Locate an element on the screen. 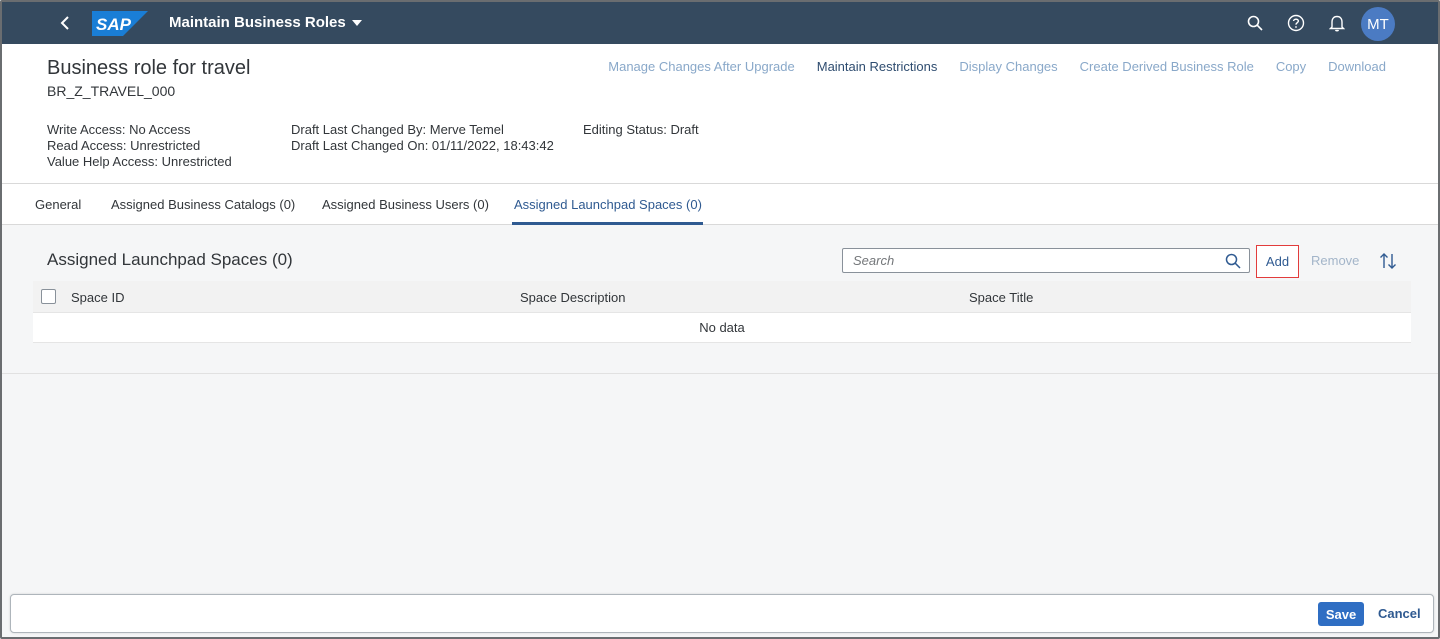 The height and width of the screenshot is (639, 1440). status-attributes: Editing Status: Draft is located at coordinates (641, 130).